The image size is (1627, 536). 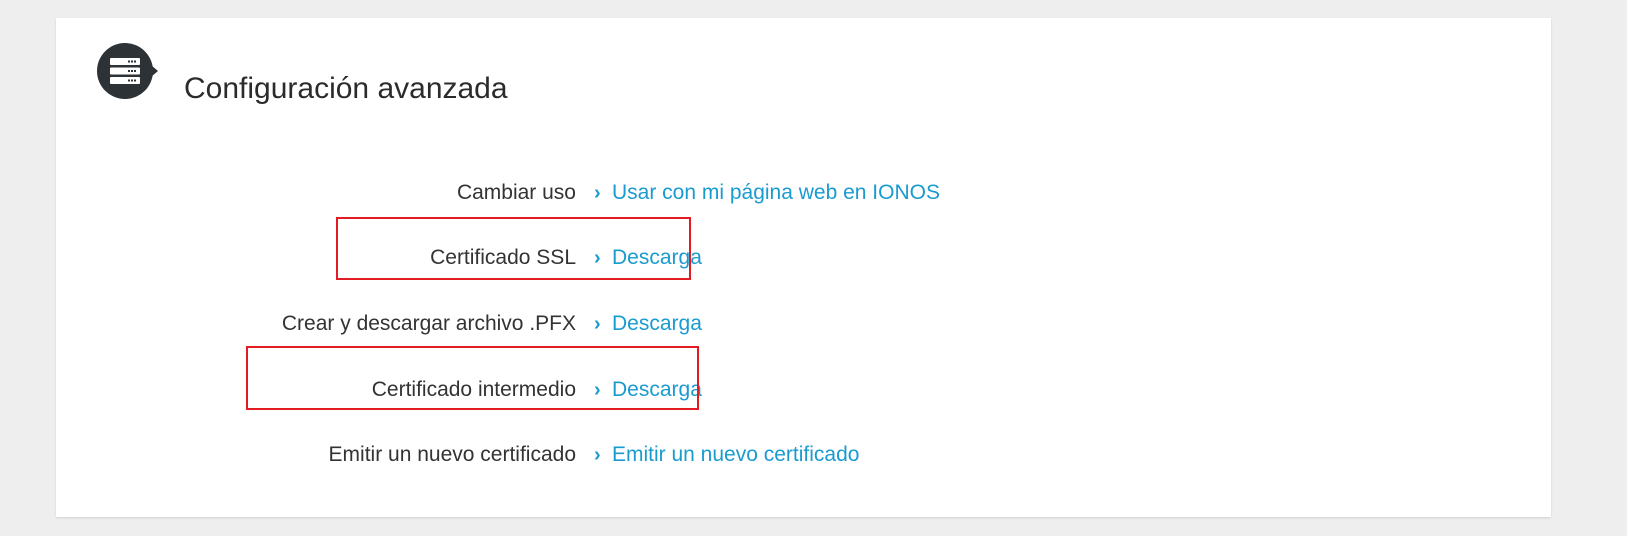 What do you see at coordinates (767, 192) in the screenshot?
I see `use-with-website-link: › Usar con mi página web en IONOS` at bounding box center [767, 192].